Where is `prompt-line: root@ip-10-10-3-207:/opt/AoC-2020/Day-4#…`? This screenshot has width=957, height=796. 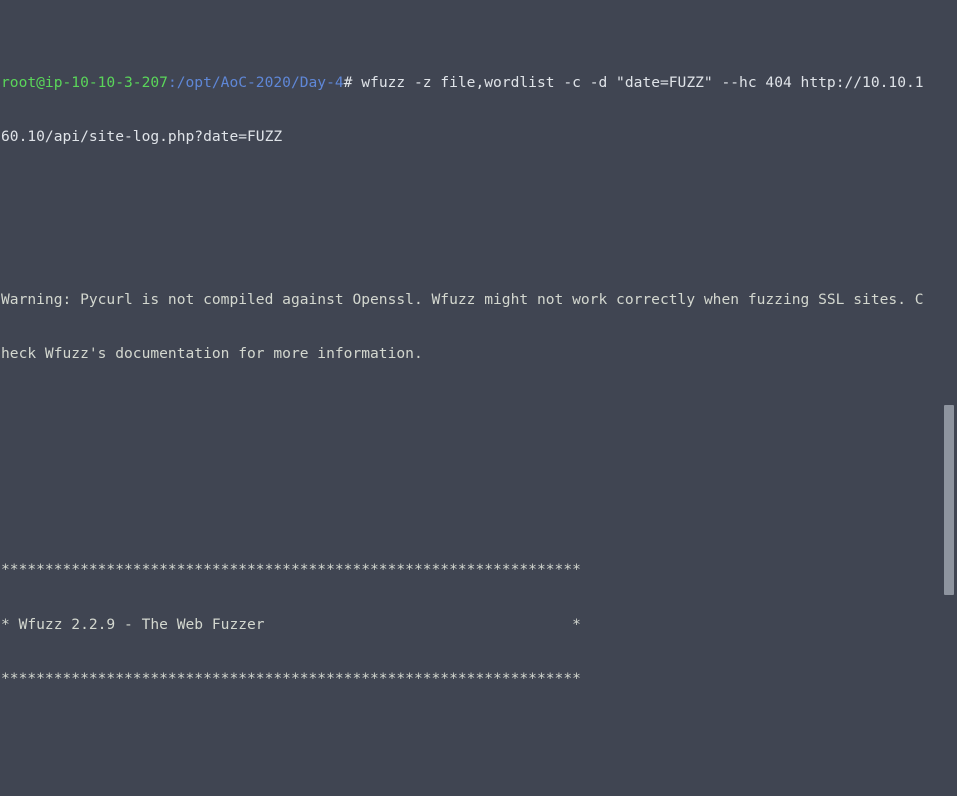
prompt-line: root@ip-10-10-3-207:/opt/AoC-2020/Day-4#… is located at coordinates (470, 83).